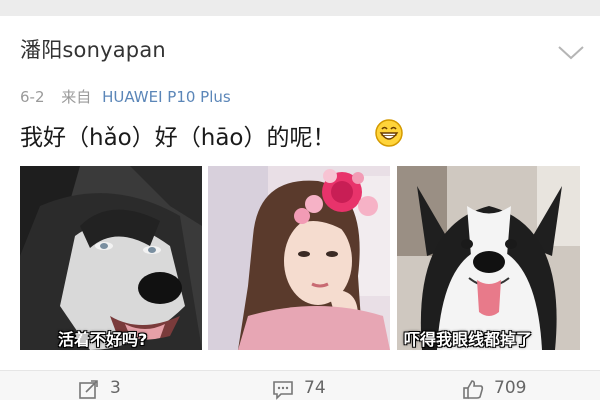 The image size is (600, 400). What do you see at coordinates (88, 389) in the screenshot?
I see `repost-icon` at bounding box center [88, 389].